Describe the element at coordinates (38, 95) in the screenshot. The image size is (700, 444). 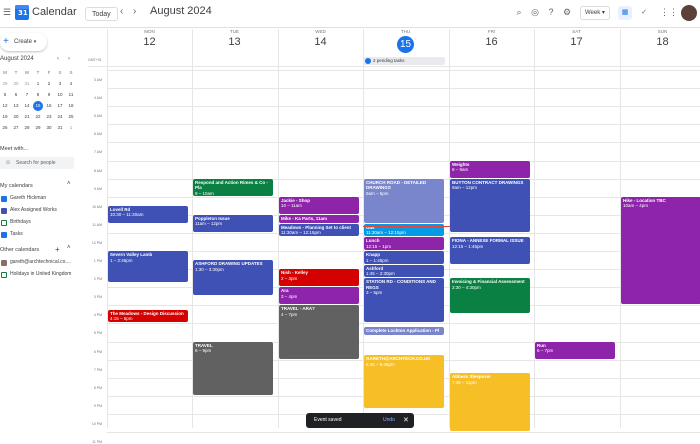
I see `mini-day: 8` at that location.